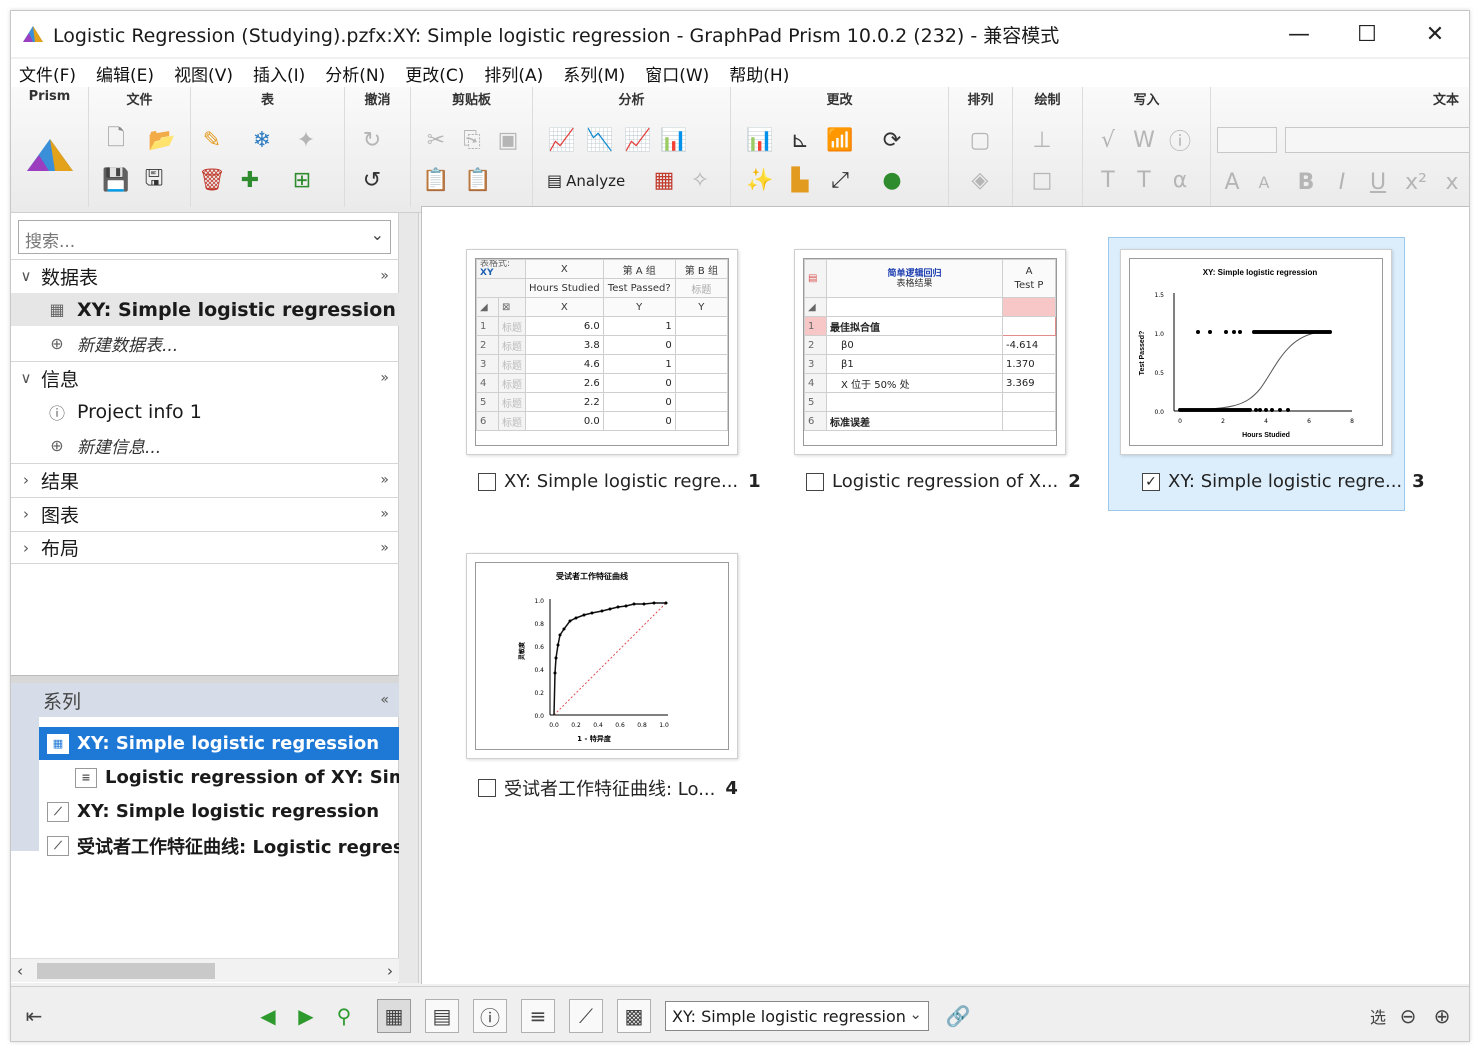 The image size is (1475, 1052). Describe the element at coordinates (840, 140) in the screenshot. I see `column-chart-icon: 📶` at that location.